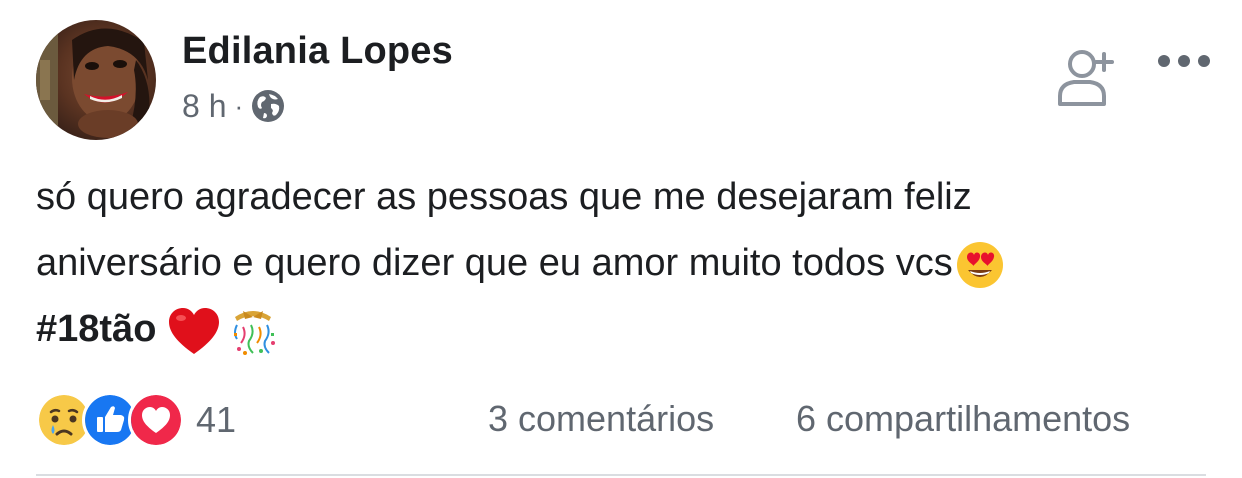 The height and width of the screenshot is (478, 1242). I want to click on reactions-summary: 41, so click(136, 420).